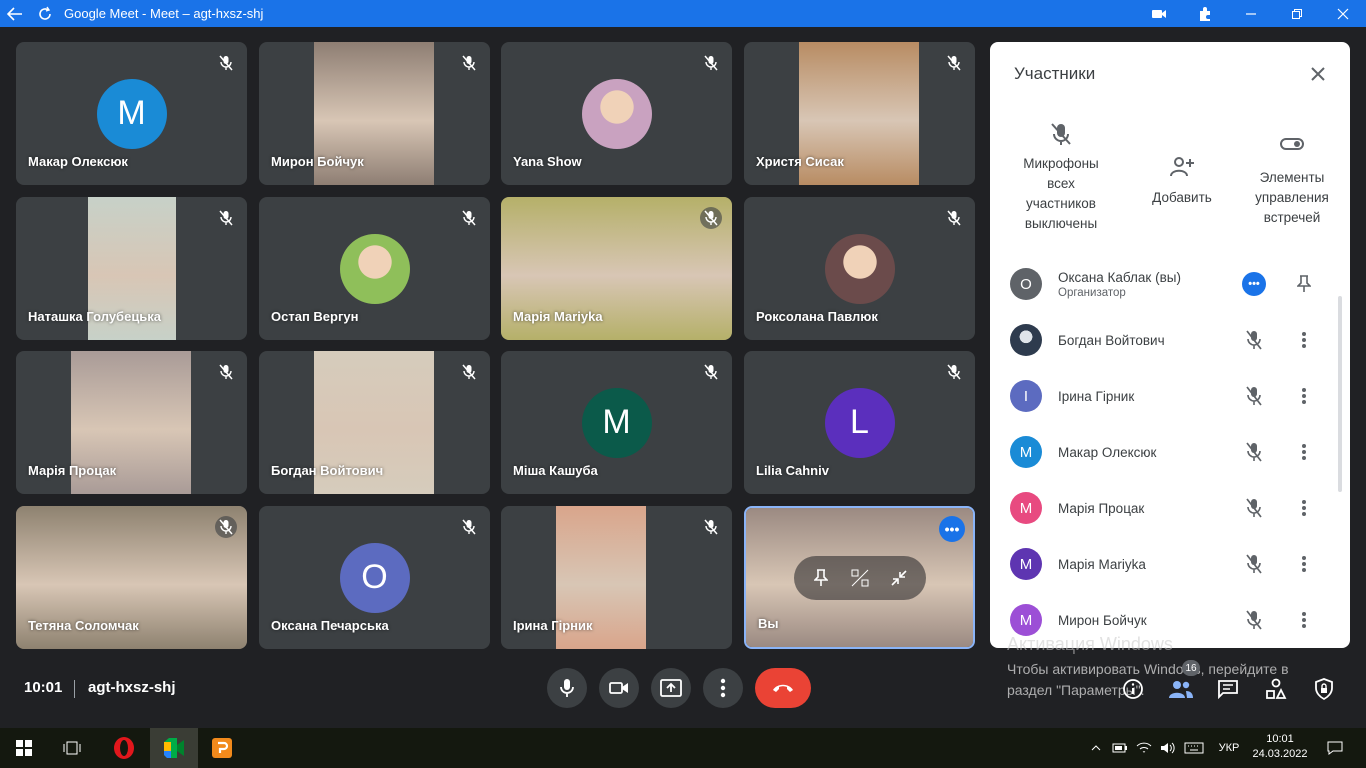  What do you see at coordinates (1107, 452) in the screenshot?
I see `participant-text: Макар Олексюк` at bounding box center [1107, 452].